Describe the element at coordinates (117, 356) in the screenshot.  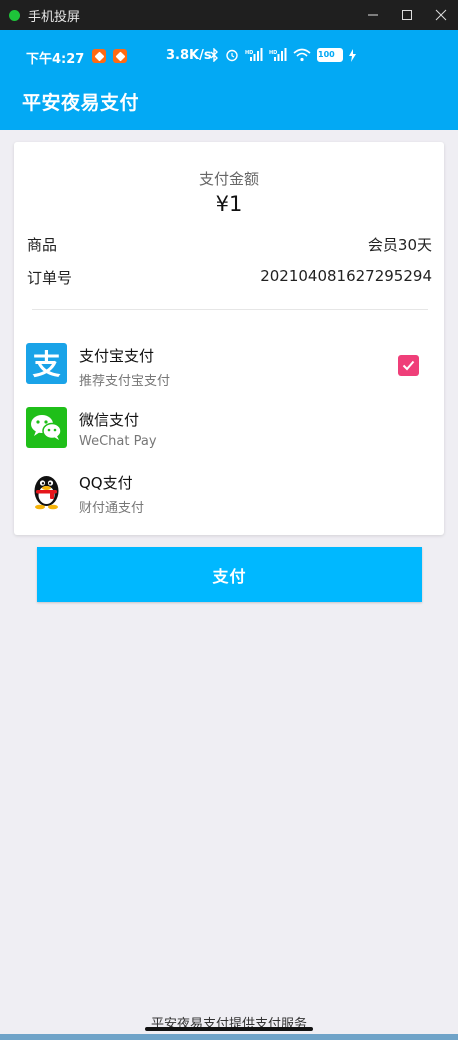
I see `payment-method-name: 支付宝支付` at that location.